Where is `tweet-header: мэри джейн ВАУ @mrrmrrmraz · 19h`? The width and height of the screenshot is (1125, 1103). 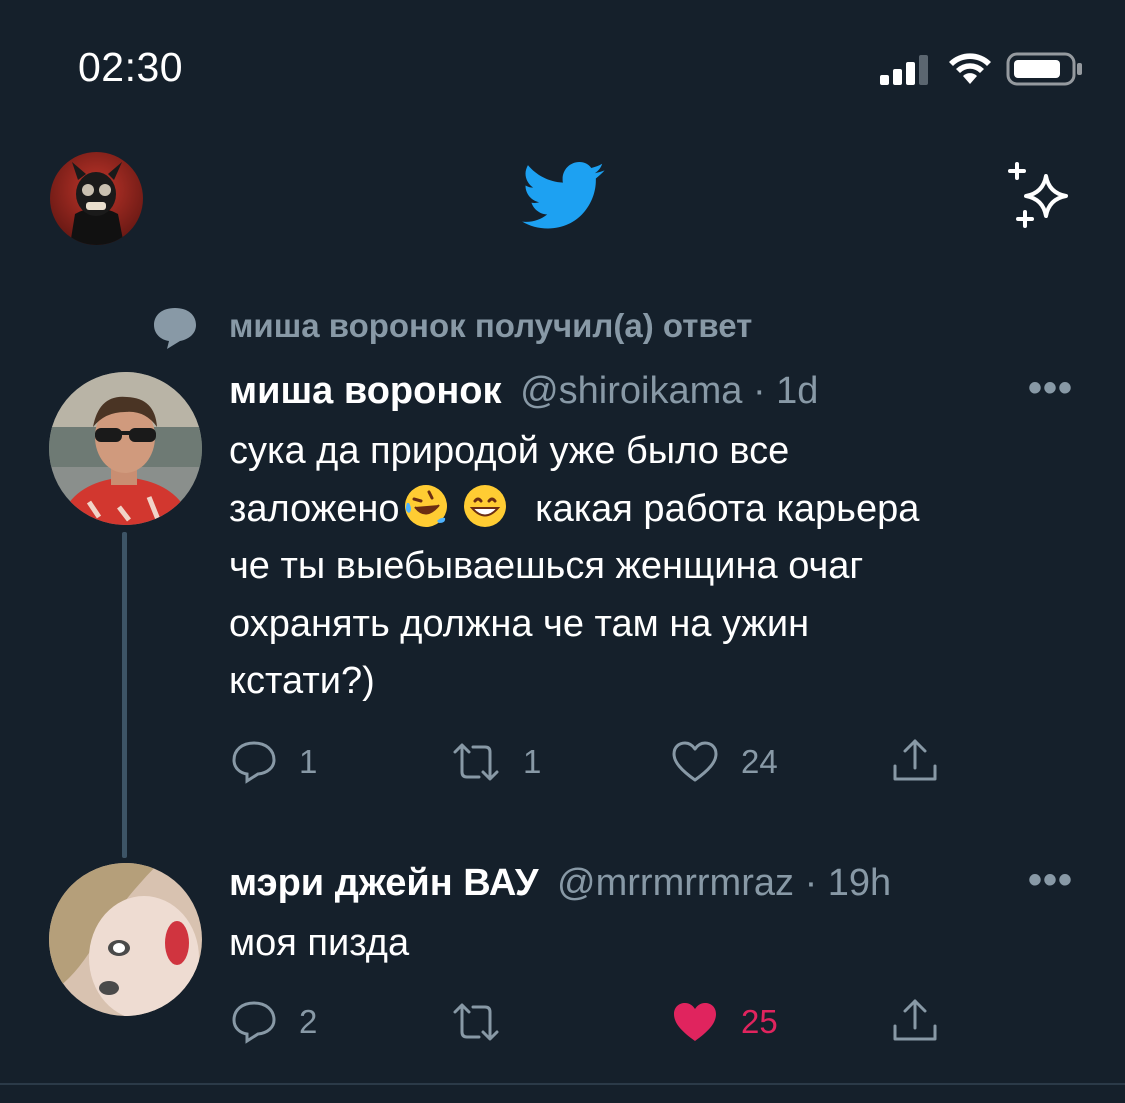
tweet-header: мэри джейн ВАУ @mrrmrrmraz · 19h is located at coordinates (560, 883).